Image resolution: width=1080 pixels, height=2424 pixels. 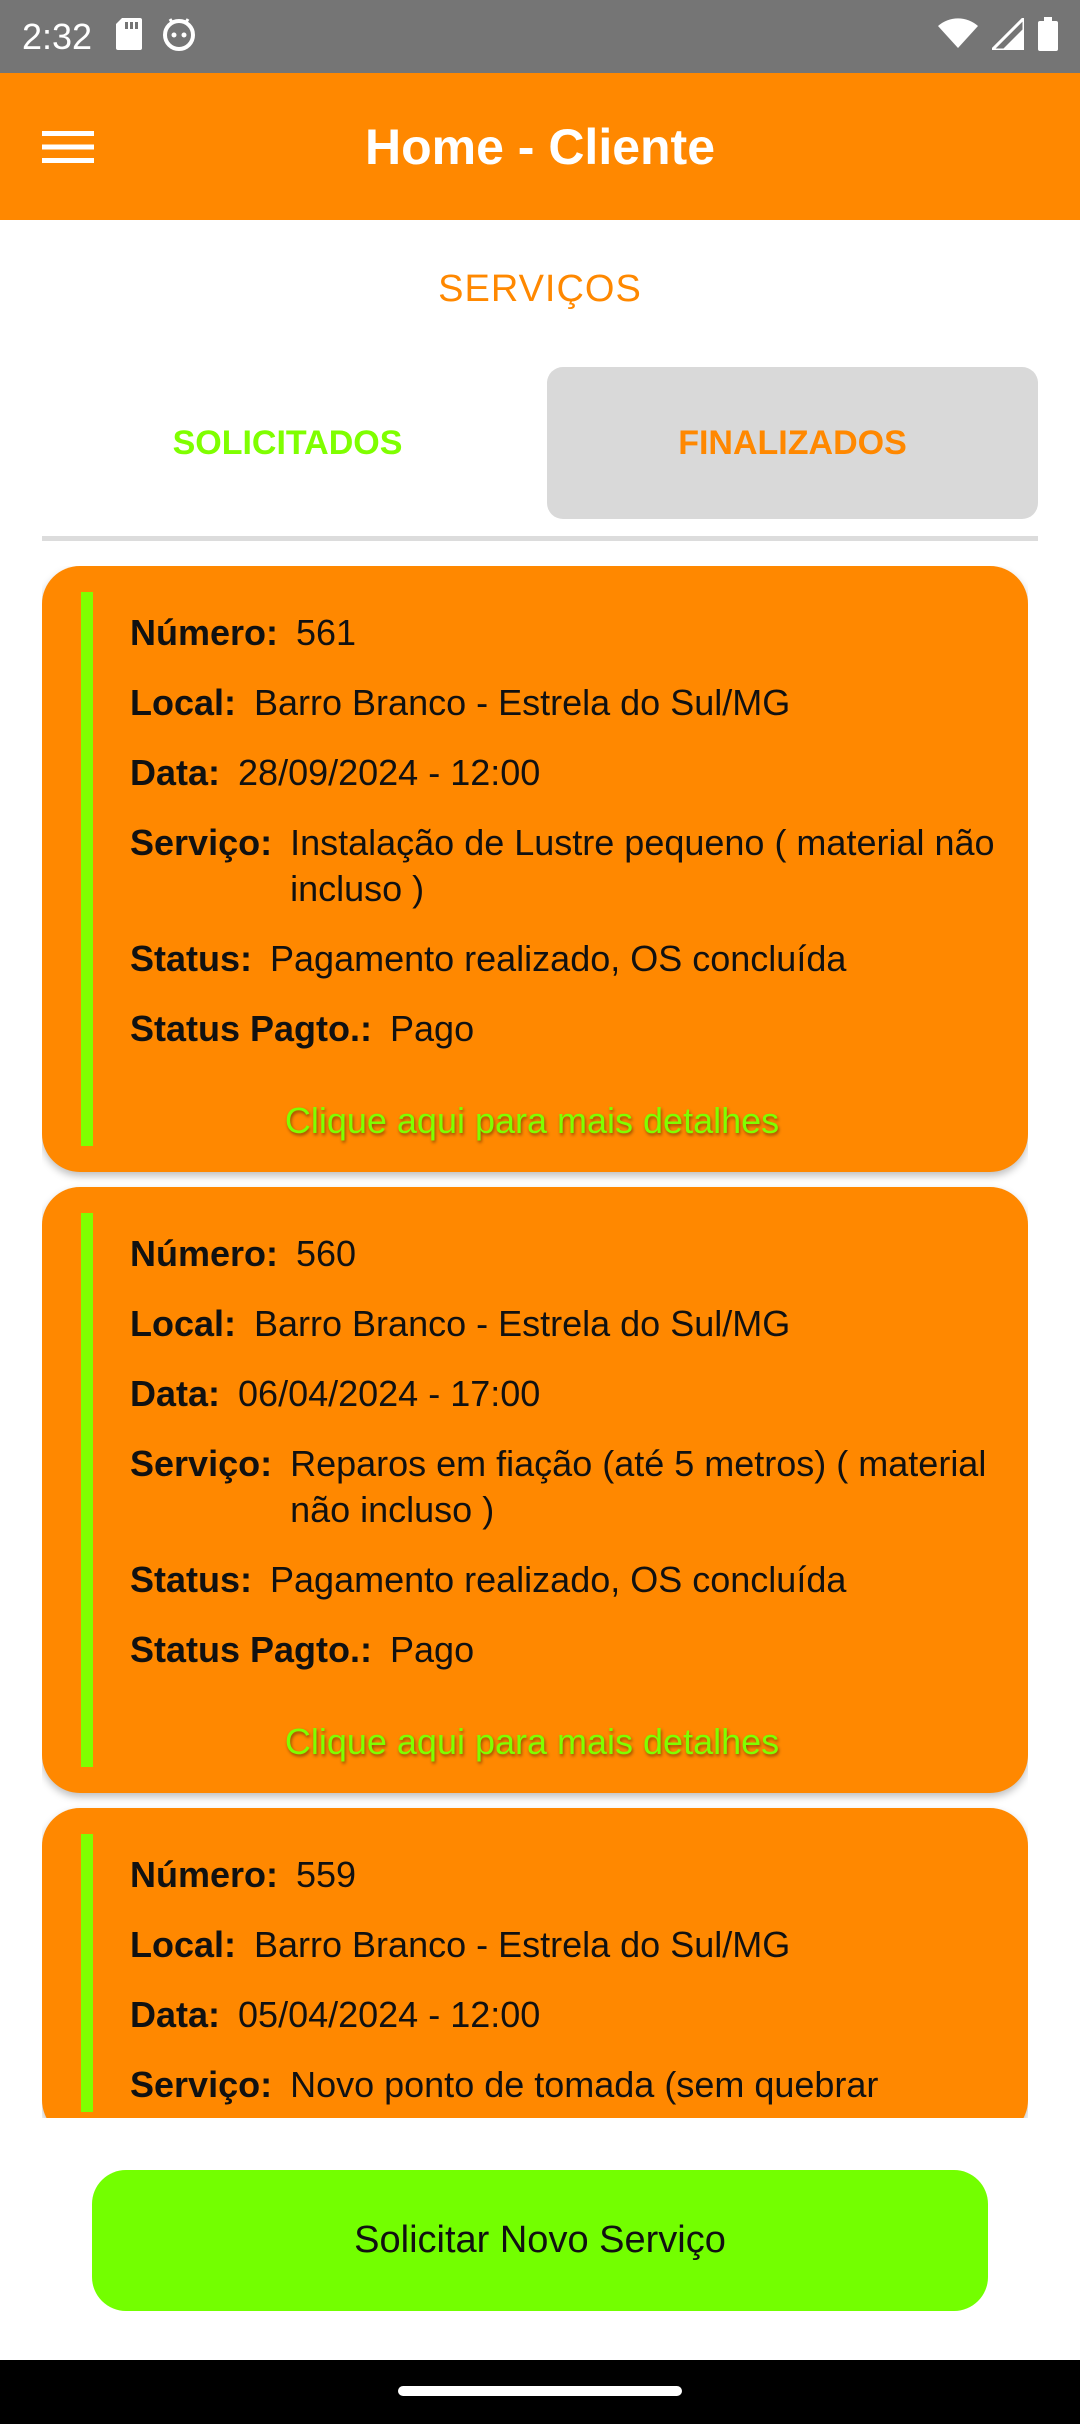 What do you see at coordinates (1007, 34) in the screenshot?
I see `signal-icon` at bounding box center [1007, 34].